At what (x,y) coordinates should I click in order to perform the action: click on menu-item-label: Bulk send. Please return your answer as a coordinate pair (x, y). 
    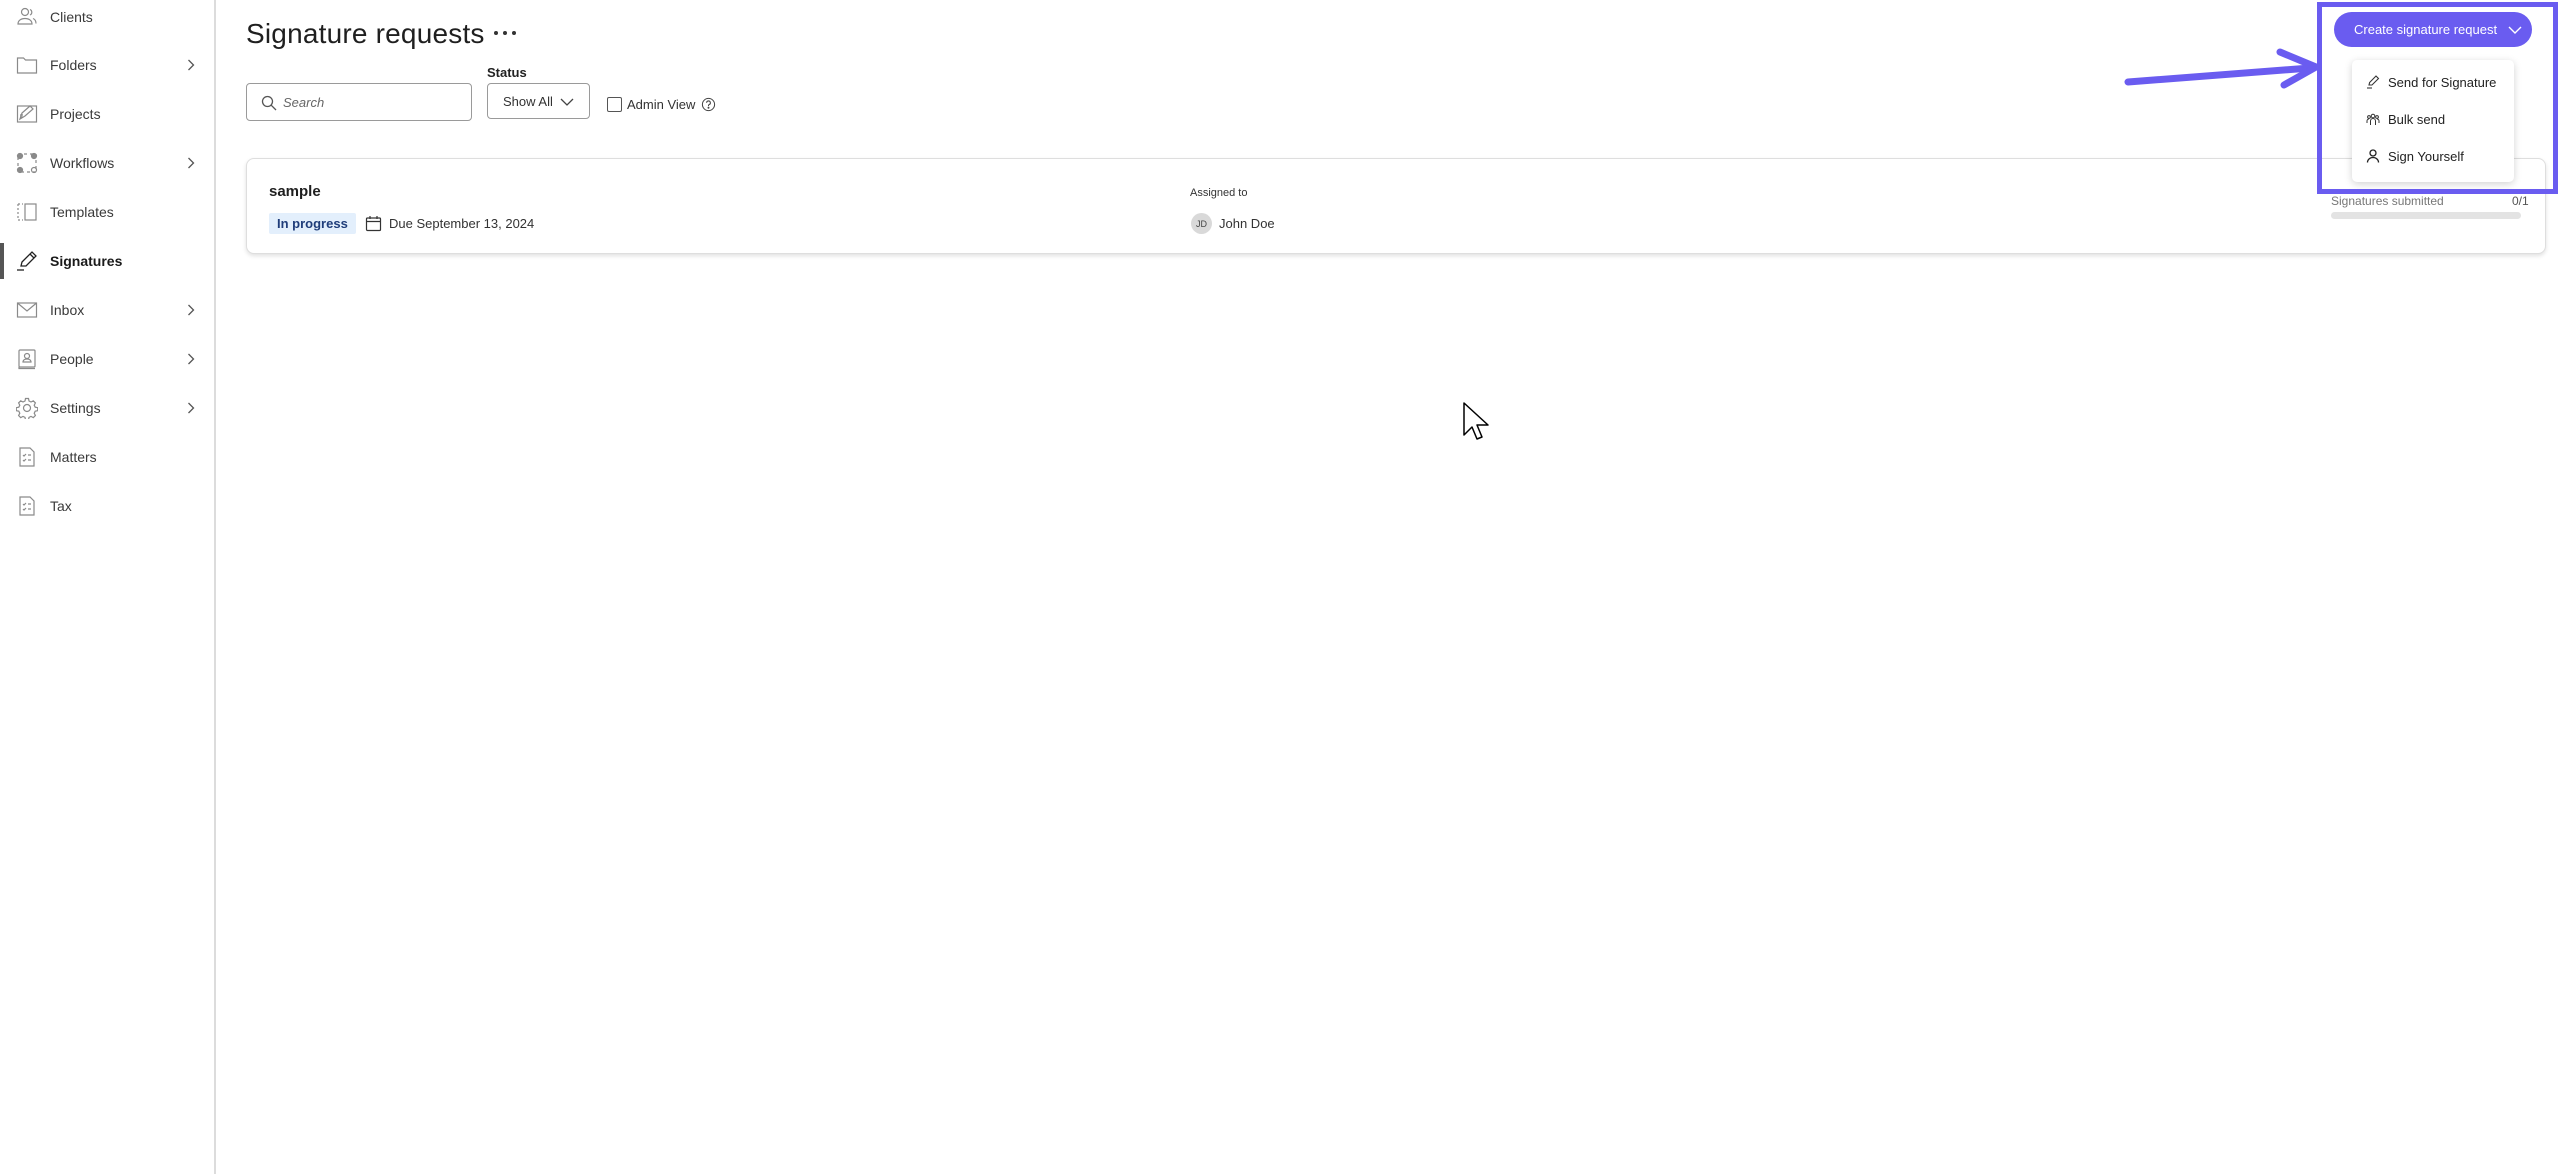
    Looking at the image, I should click on (2417, 119).